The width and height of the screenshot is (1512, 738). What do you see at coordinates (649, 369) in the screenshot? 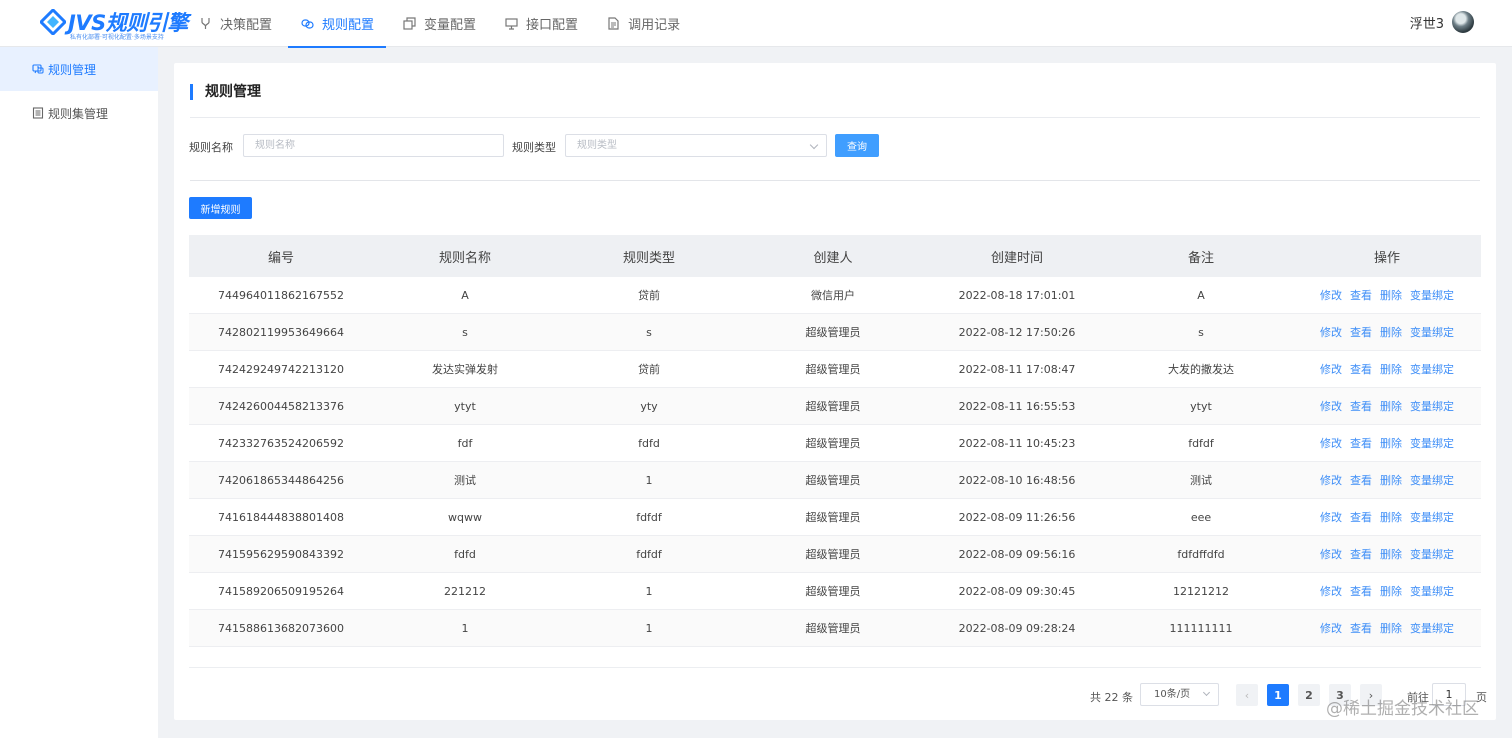
I see `table-cell: 贷前` at bounding box center [649, 369].